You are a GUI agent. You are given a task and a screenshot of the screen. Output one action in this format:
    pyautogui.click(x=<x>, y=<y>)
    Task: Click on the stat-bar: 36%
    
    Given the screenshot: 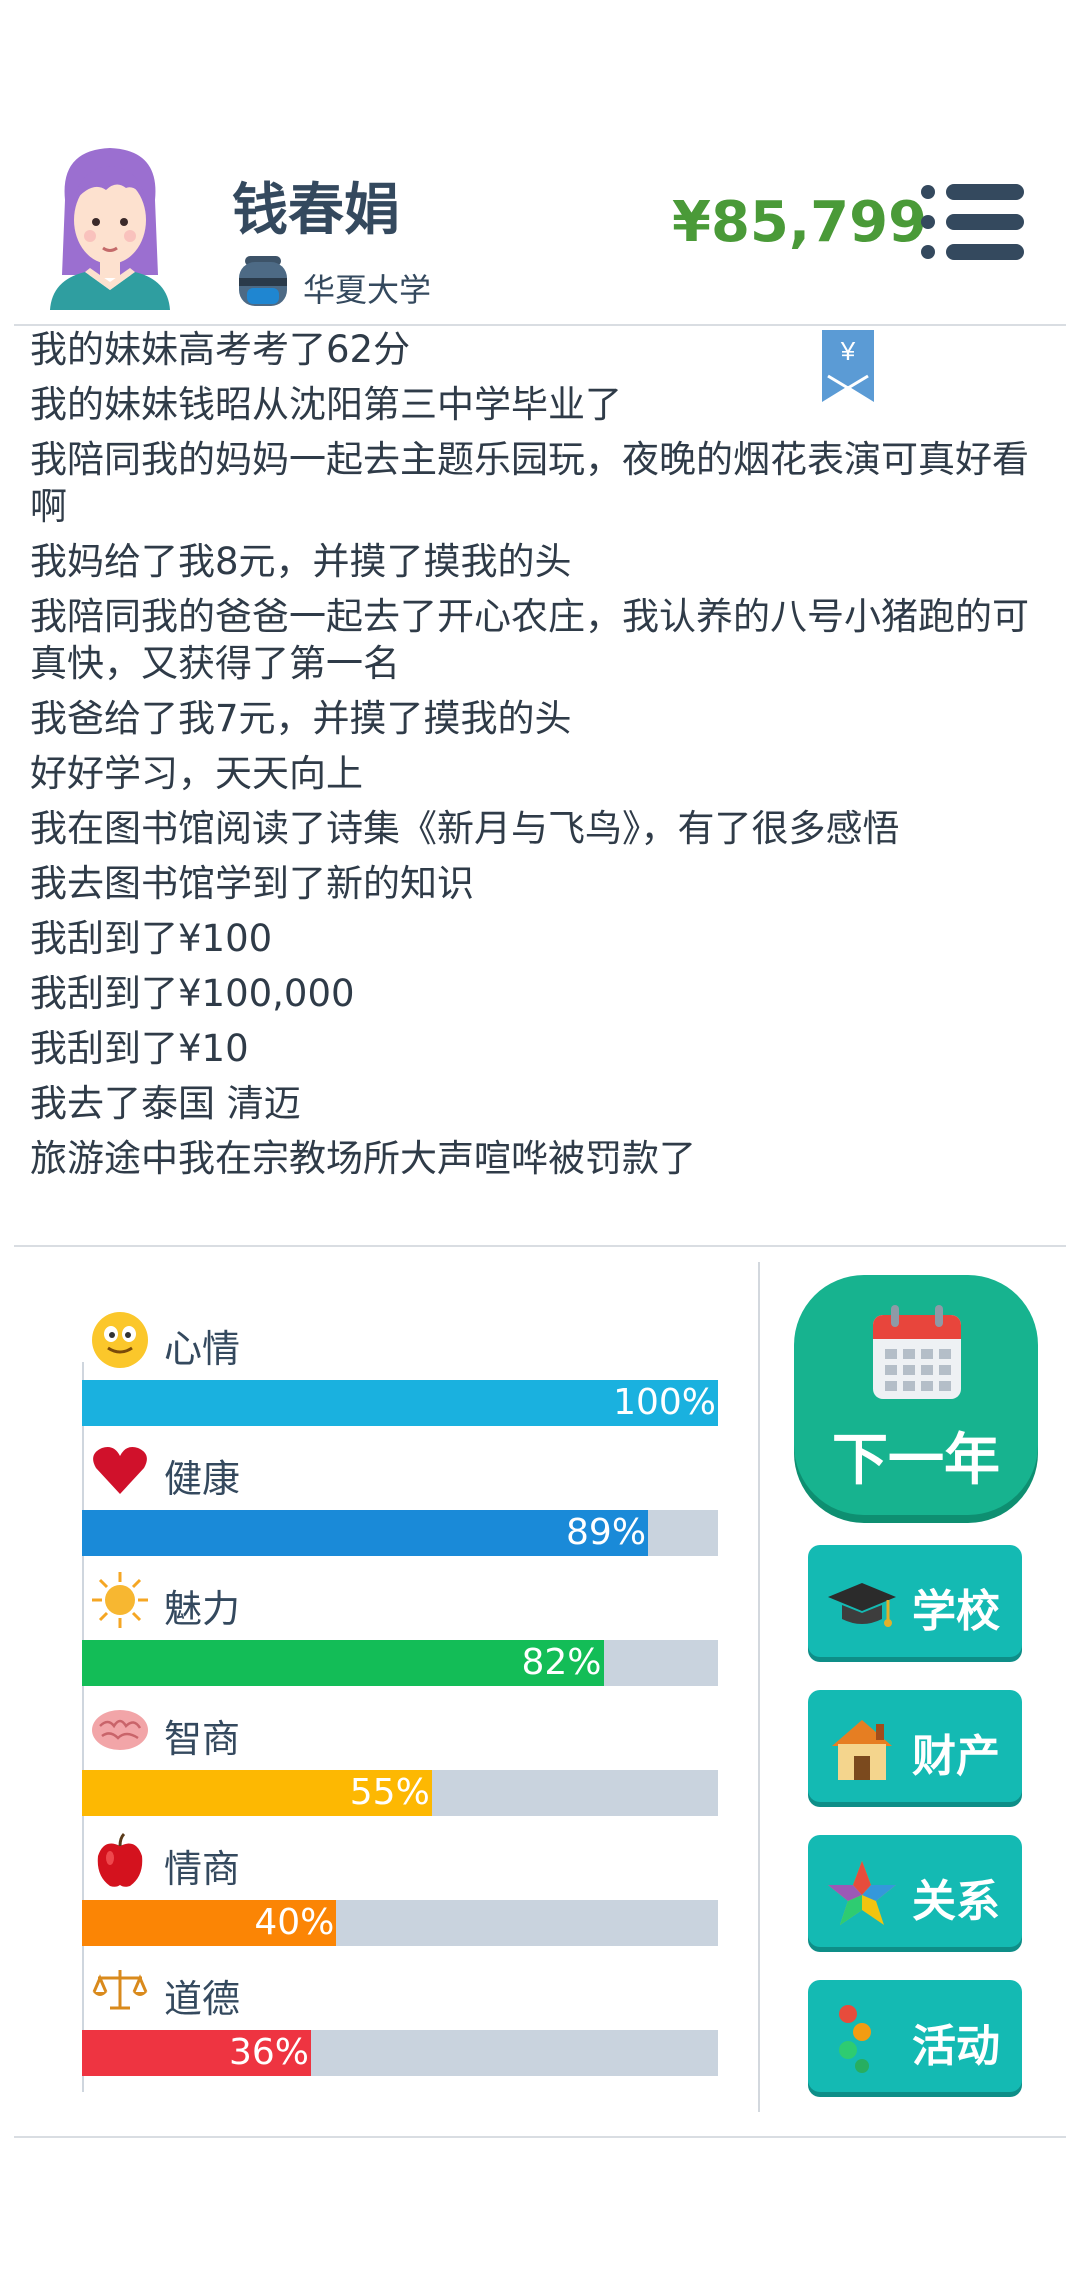 What is the action you would take?
    pyautogui.click(x=196, y=2053)
    